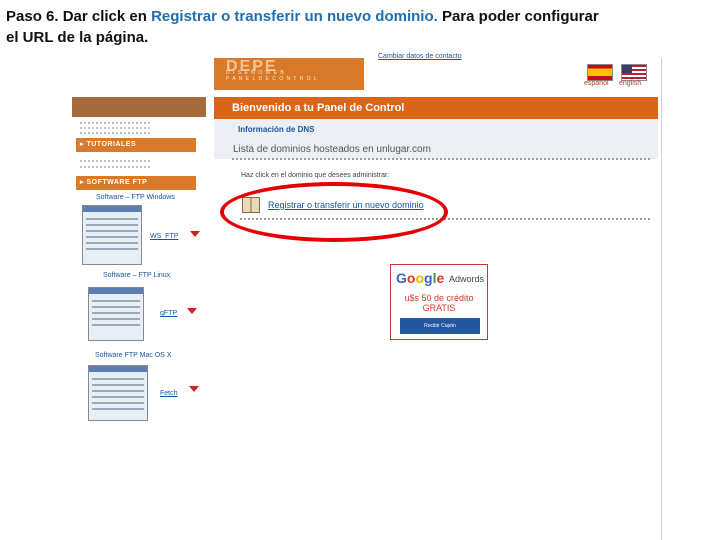 The image size is (720, 540). I want to click on sidebar-item-tutoriales: ▸ TUTORIALES, so click(136, 145).